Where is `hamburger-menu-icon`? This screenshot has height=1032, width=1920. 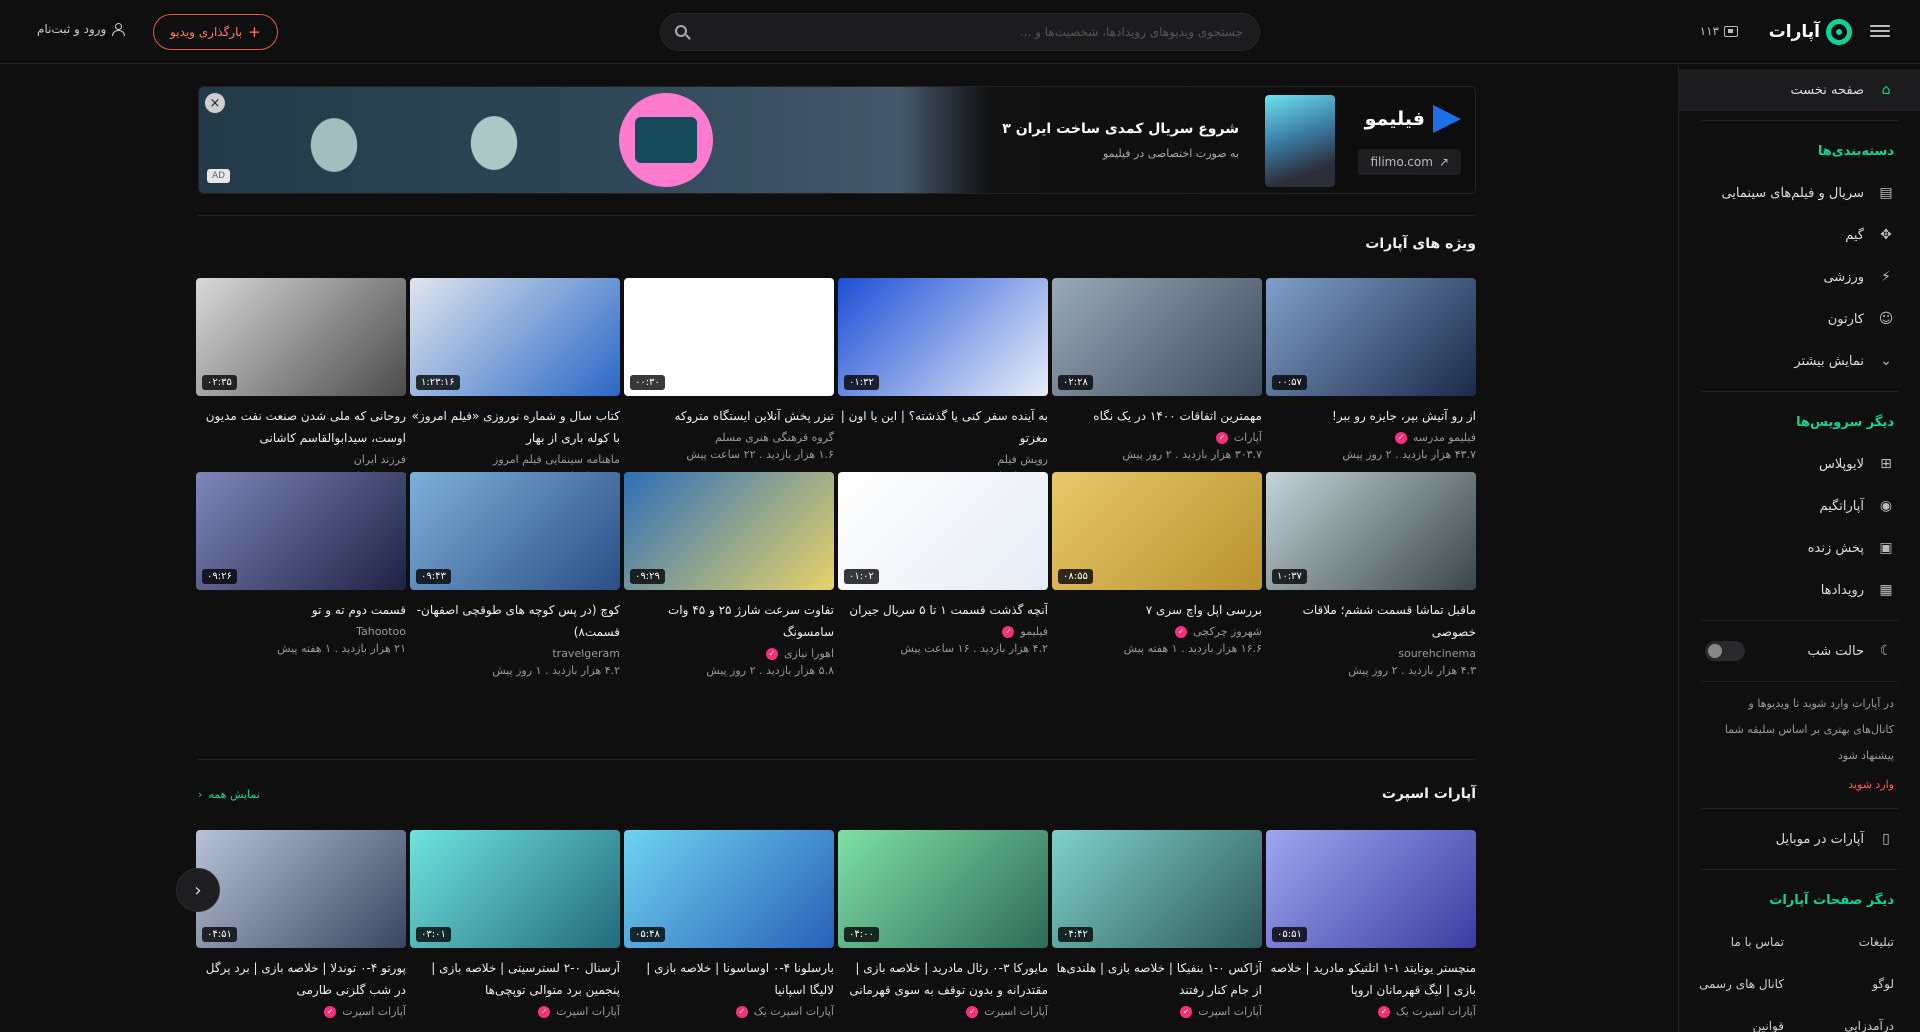 hamburger-menu-icon is located at coordinates (1880, 31).